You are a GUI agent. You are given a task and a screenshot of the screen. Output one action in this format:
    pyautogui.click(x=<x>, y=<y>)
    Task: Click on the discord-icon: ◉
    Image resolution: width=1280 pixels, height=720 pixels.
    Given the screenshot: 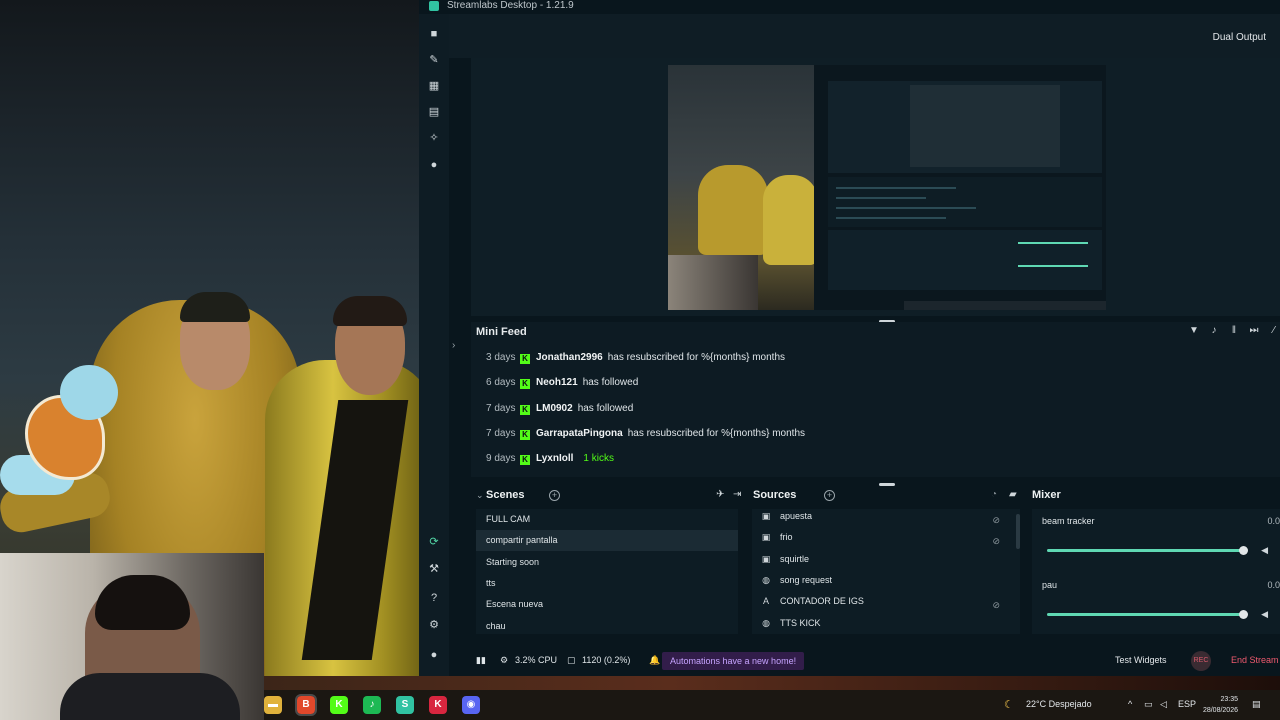 What is the action you would take?
    pyautogui.click(x=471, y=705)
    